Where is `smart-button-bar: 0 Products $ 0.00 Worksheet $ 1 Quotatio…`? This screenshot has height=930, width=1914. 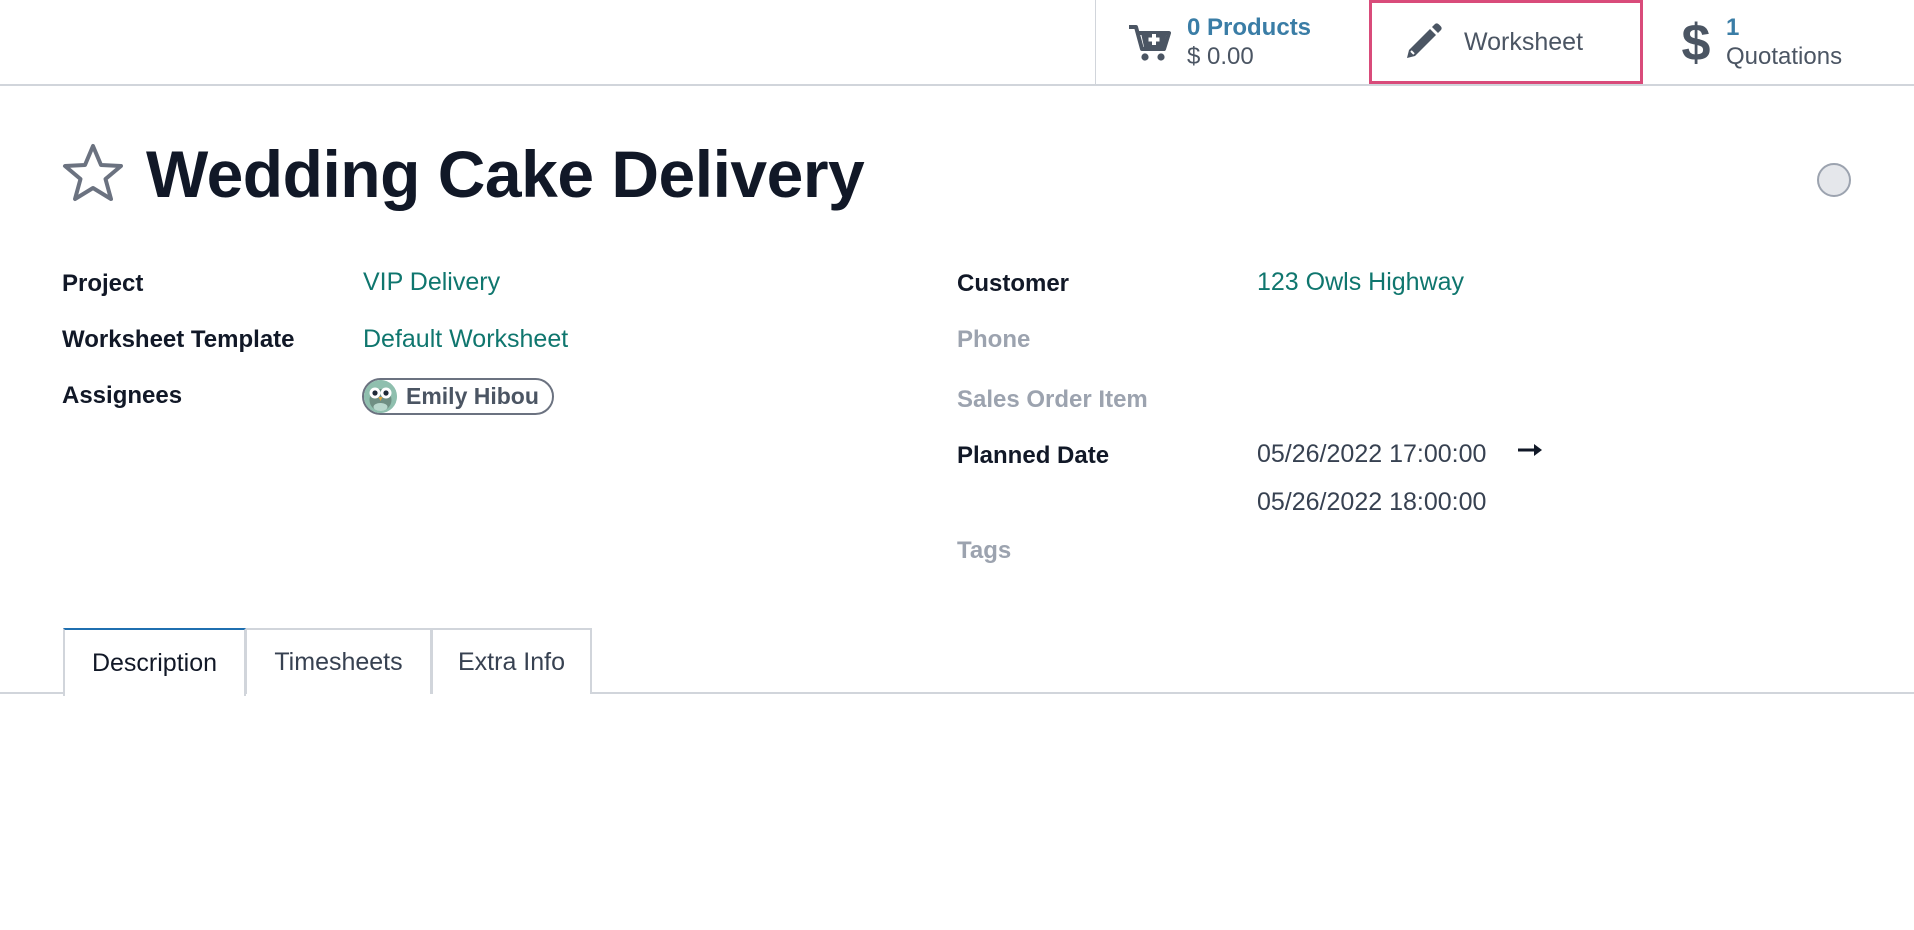 smart-button-bar: 0 Products $ 0.00 Worksheet $ 1 Quotatio… is located at coordinates (957, 43).